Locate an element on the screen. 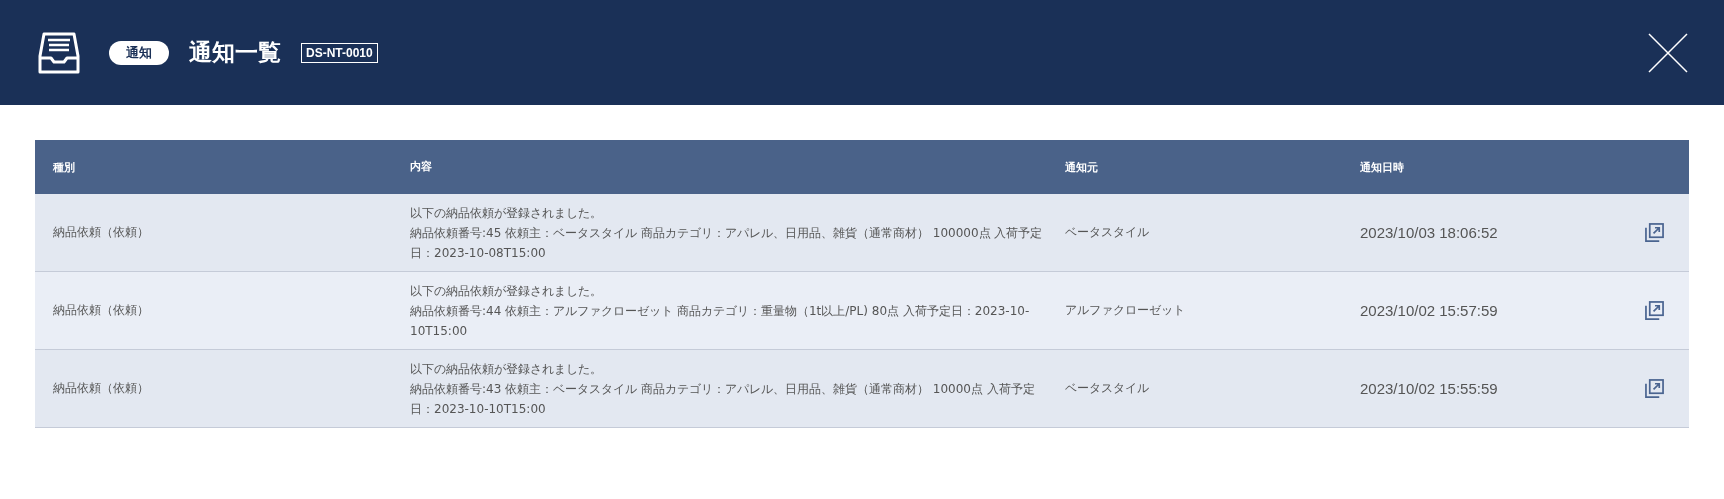 The width and height of the screenshot is (1724, 499). category-badge: 通知 is located at coordinates (139, 52).